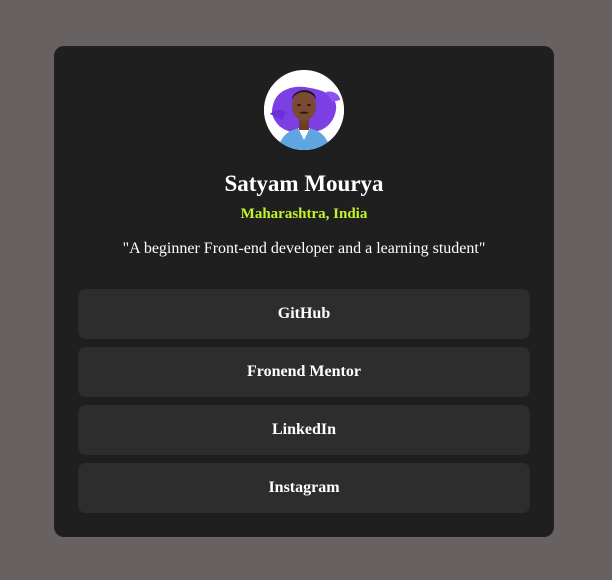 The width and height of the screenshot is (612, 580). What do you see at coordinates (304, 183) in the screenshot?
I see `profile-name: Satyam Mourya` at bounding box center [304, 183].